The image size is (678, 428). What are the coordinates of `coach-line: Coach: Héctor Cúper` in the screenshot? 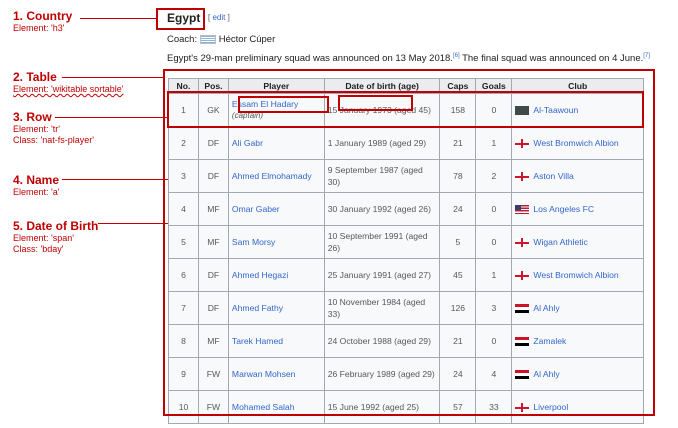 It's located at (221, 39).